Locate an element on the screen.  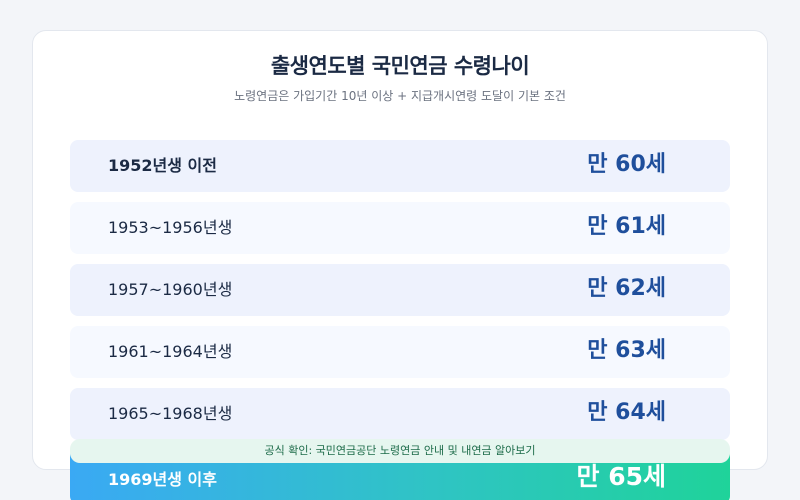
official-notice-link: 공식 확인: 국민연금공단 노령연금 안내 및 내연금 알아보기 is located at coordinates (400, 451).